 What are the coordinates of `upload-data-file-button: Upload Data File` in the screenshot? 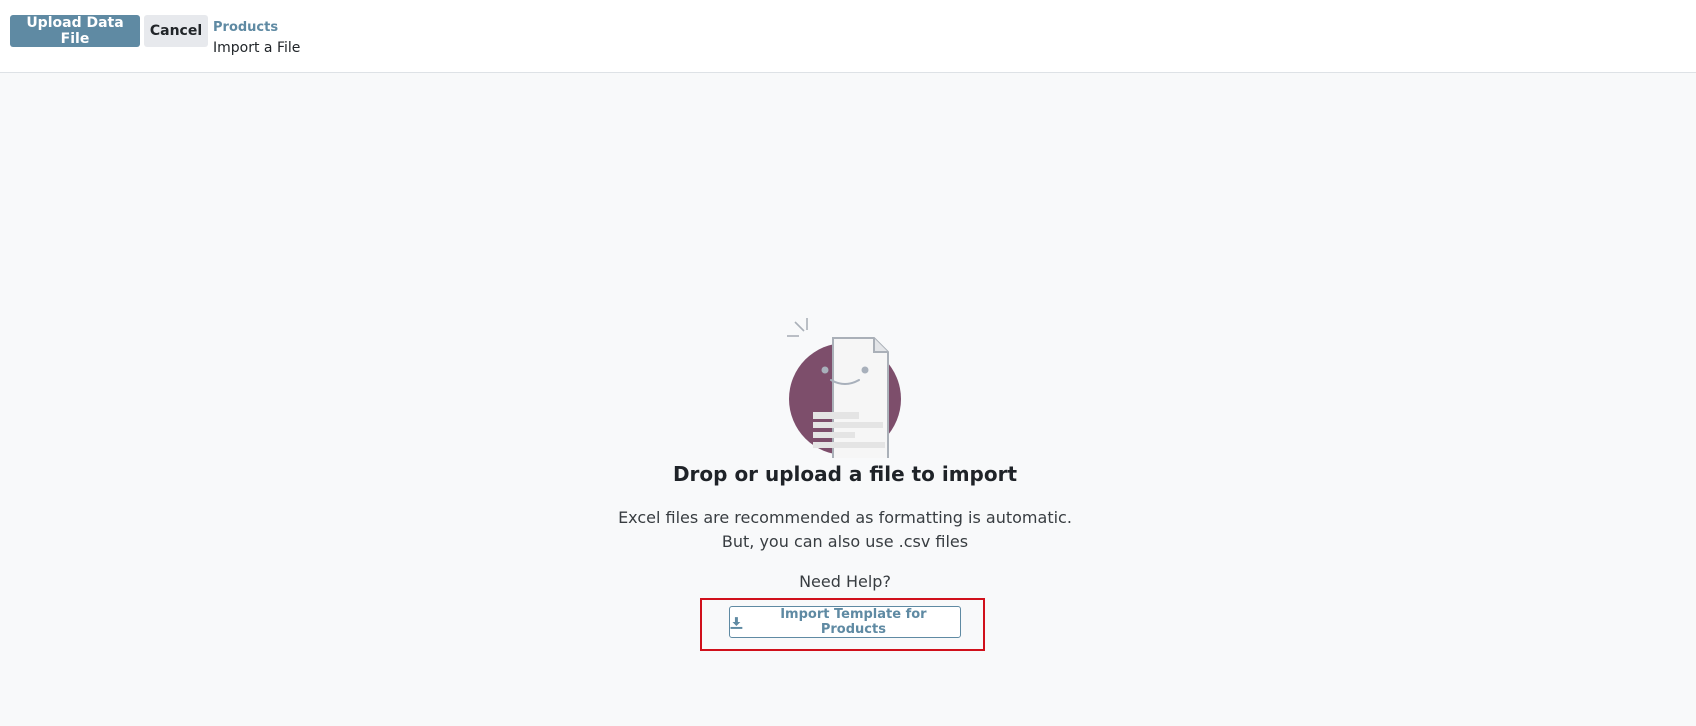 It's located at (75, 31).